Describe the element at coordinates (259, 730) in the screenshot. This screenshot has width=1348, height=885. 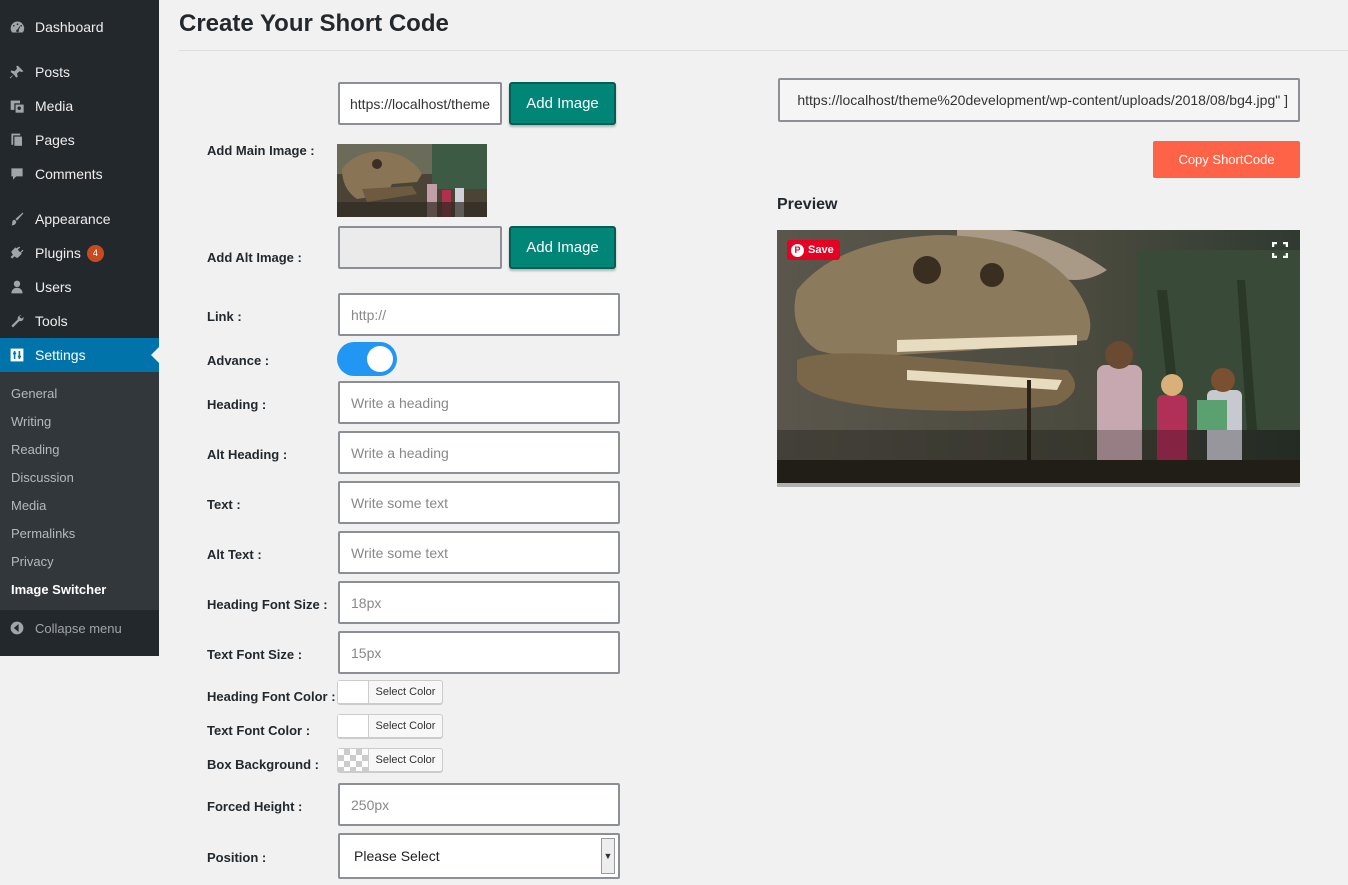
I see `text-font-color-label: Text Font Color :` at that location.